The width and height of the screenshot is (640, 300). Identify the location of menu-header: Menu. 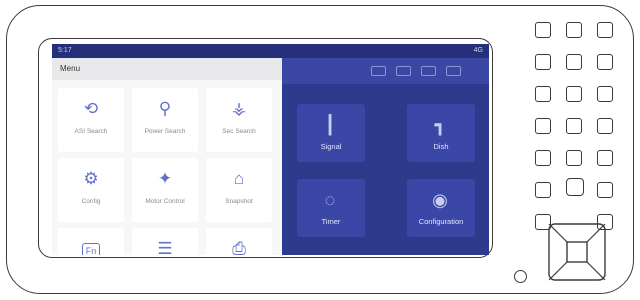
(167, 69).